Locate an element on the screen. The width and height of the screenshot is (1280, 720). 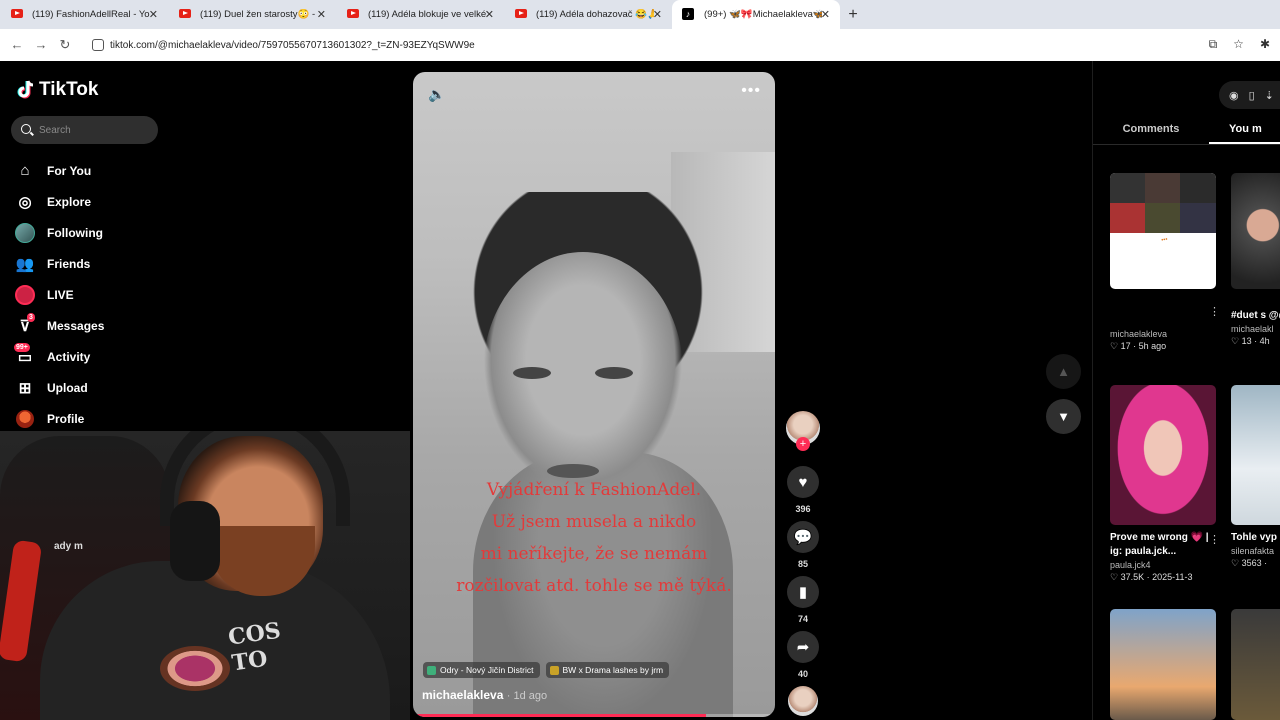
more-options-icon: ••• is located at coordinates (751, 91).